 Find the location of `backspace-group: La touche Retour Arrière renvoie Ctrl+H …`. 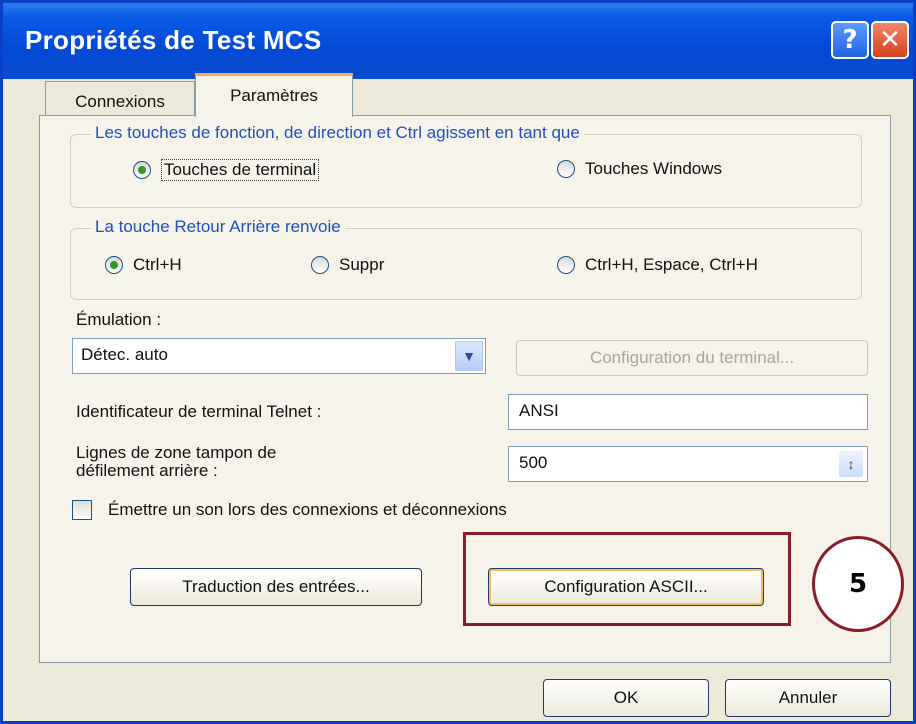

backspace-group: La touche Retour Arrière renvoie Ctrl+H … is located at coordinates (466, 258).